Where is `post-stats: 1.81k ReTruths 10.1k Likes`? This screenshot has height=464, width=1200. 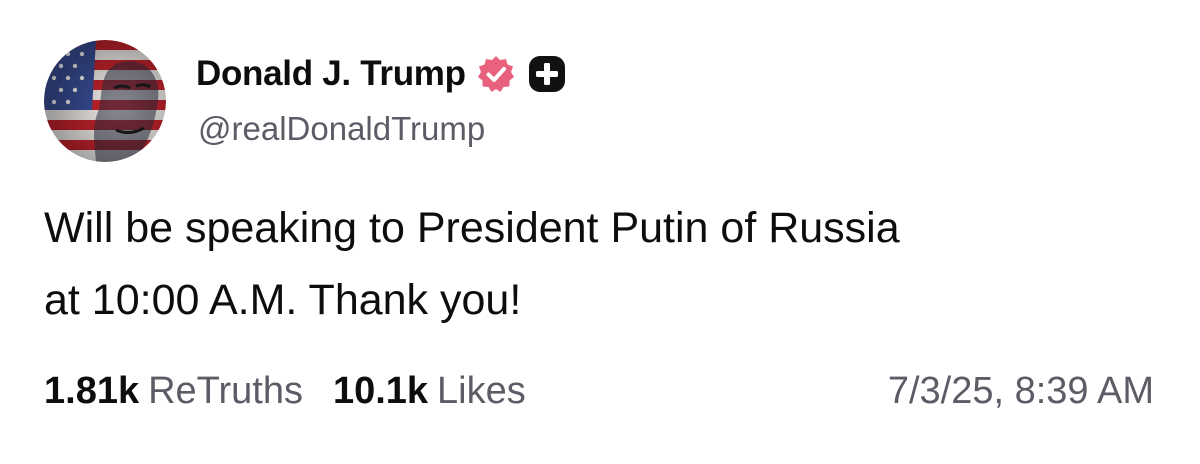
post-stats: 1.81k ReTruths 10.1k Likes is located at coordinates (285, 391).